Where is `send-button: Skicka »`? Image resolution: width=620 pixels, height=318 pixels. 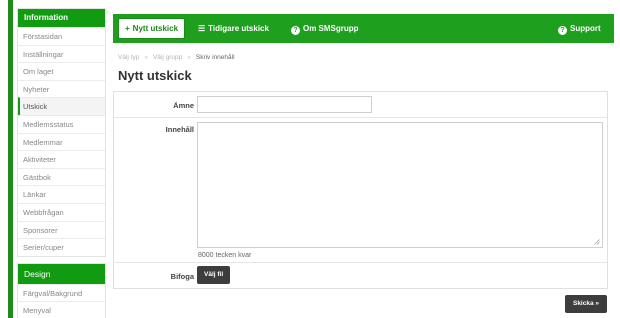
send-button: Skicka » is located at coordinates (586, 304).